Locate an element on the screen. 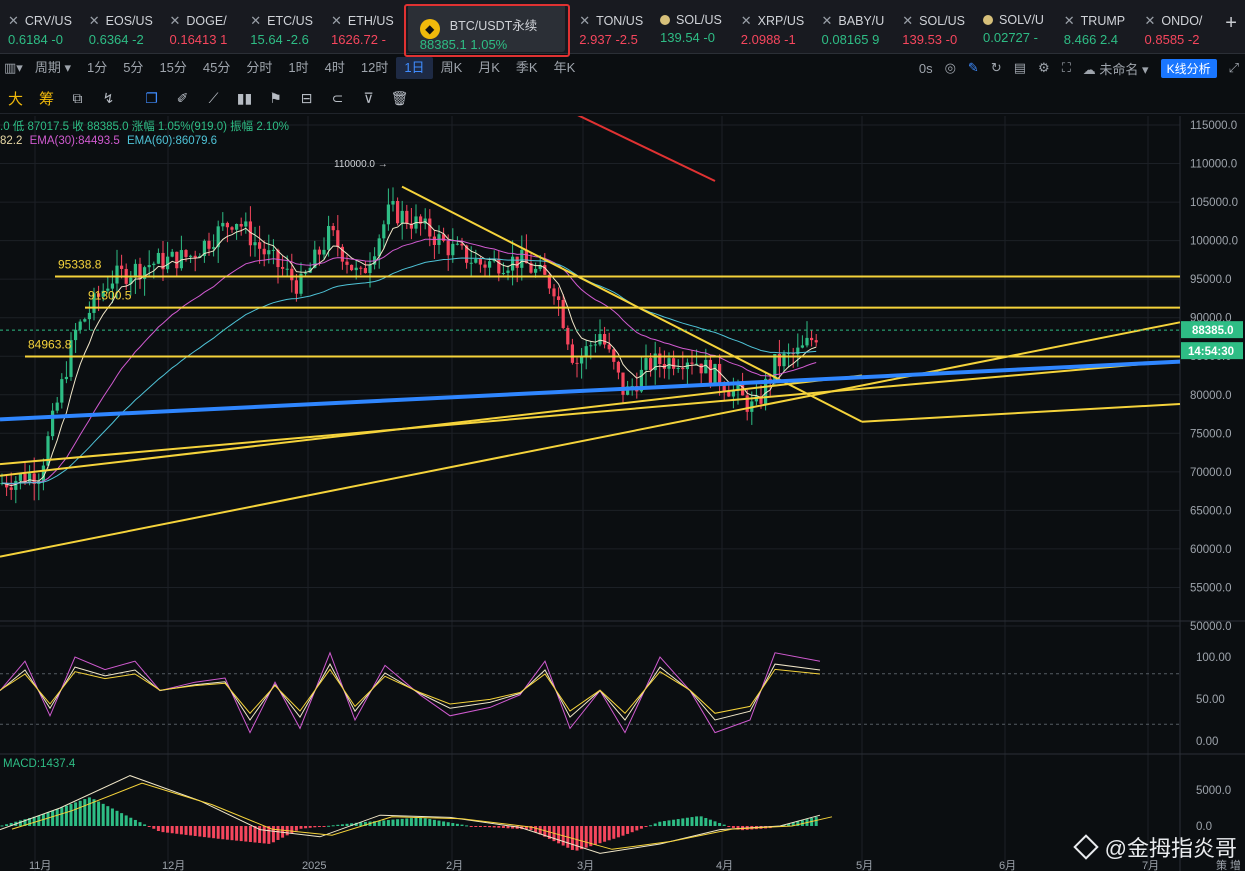 The height and width of the screenshot is (871, 1245). ticker-price: 0.08165 is located at coordinates (845, 39).